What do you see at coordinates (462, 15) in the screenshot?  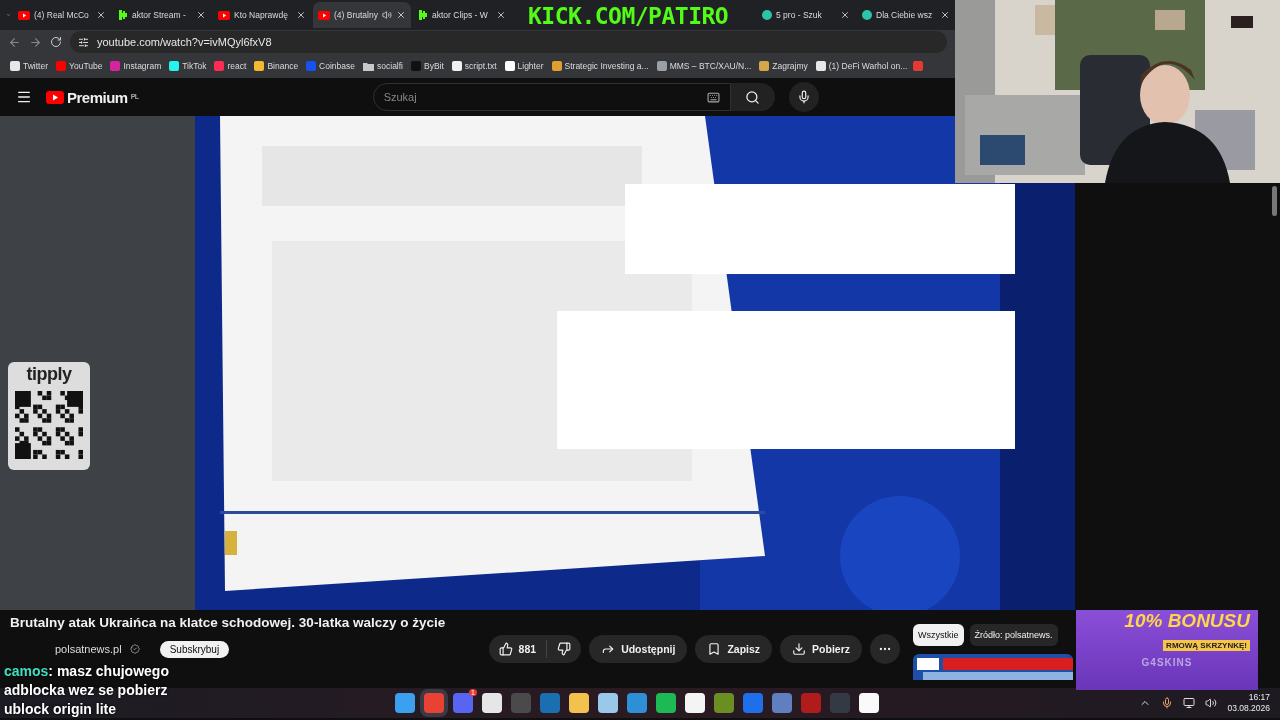 I see `browser-tab: aktor Clips - W` at bounding box center [462, 15].